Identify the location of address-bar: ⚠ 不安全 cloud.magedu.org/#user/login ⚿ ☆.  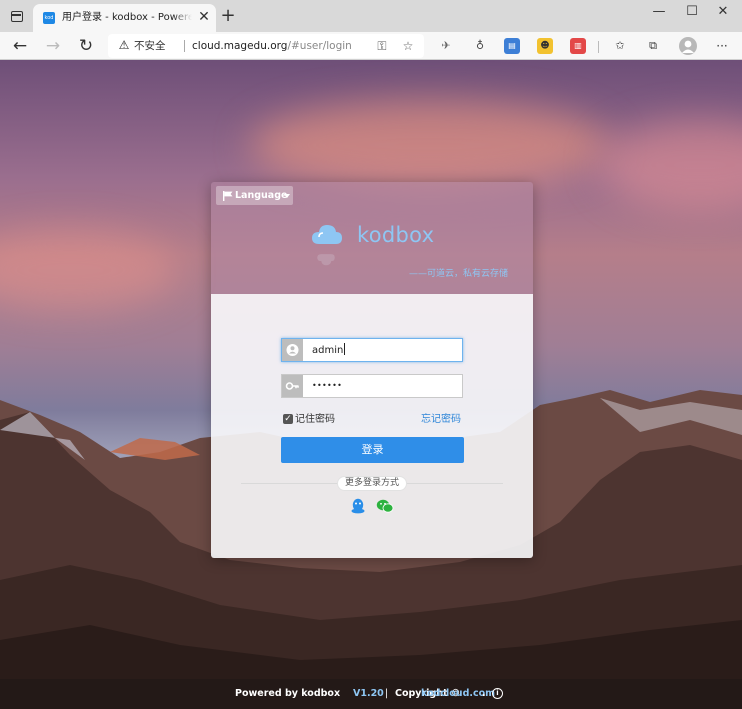
(266, 46).